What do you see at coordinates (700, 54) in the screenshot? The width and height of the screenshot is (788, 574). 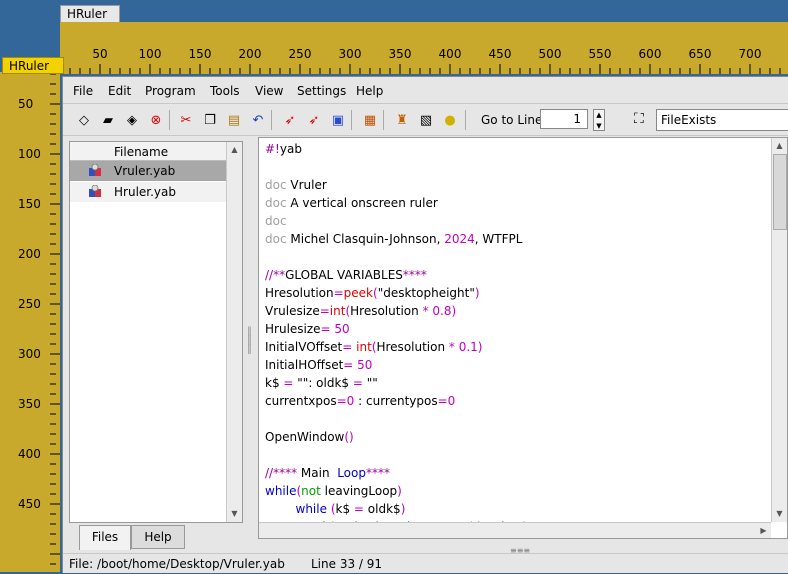 I see `hruler-label: 650` at bounding box center [700, 54].